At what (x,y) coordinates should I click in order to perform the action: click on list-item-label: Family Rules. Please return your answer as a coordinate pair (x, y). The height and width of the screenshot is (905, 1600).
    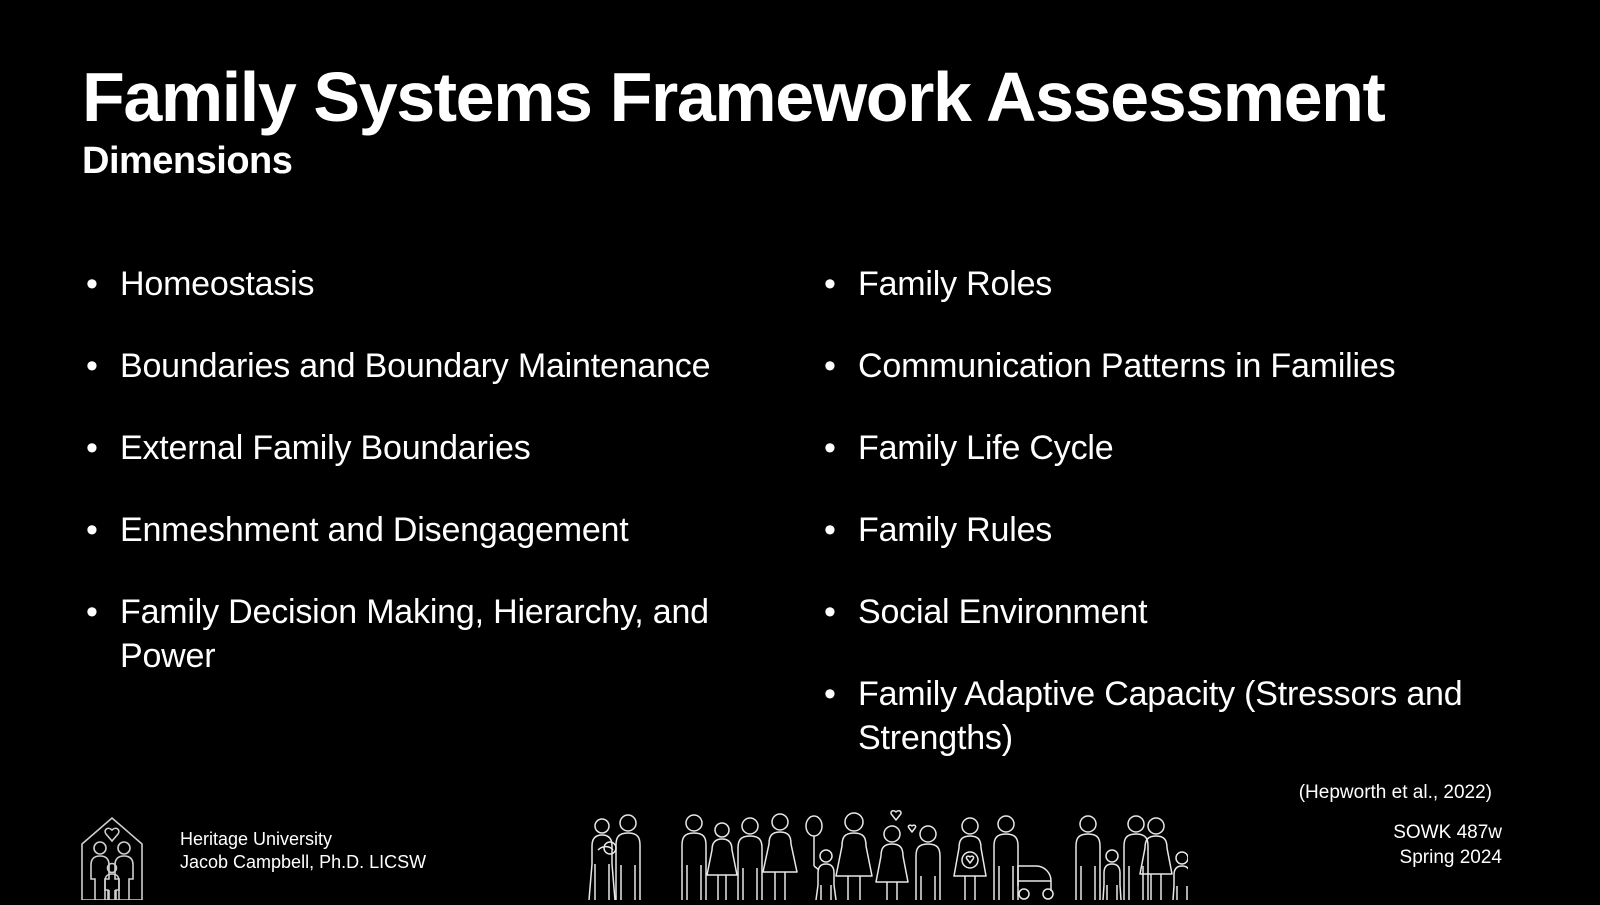
    Looking at the image, I should click on (955, 530).